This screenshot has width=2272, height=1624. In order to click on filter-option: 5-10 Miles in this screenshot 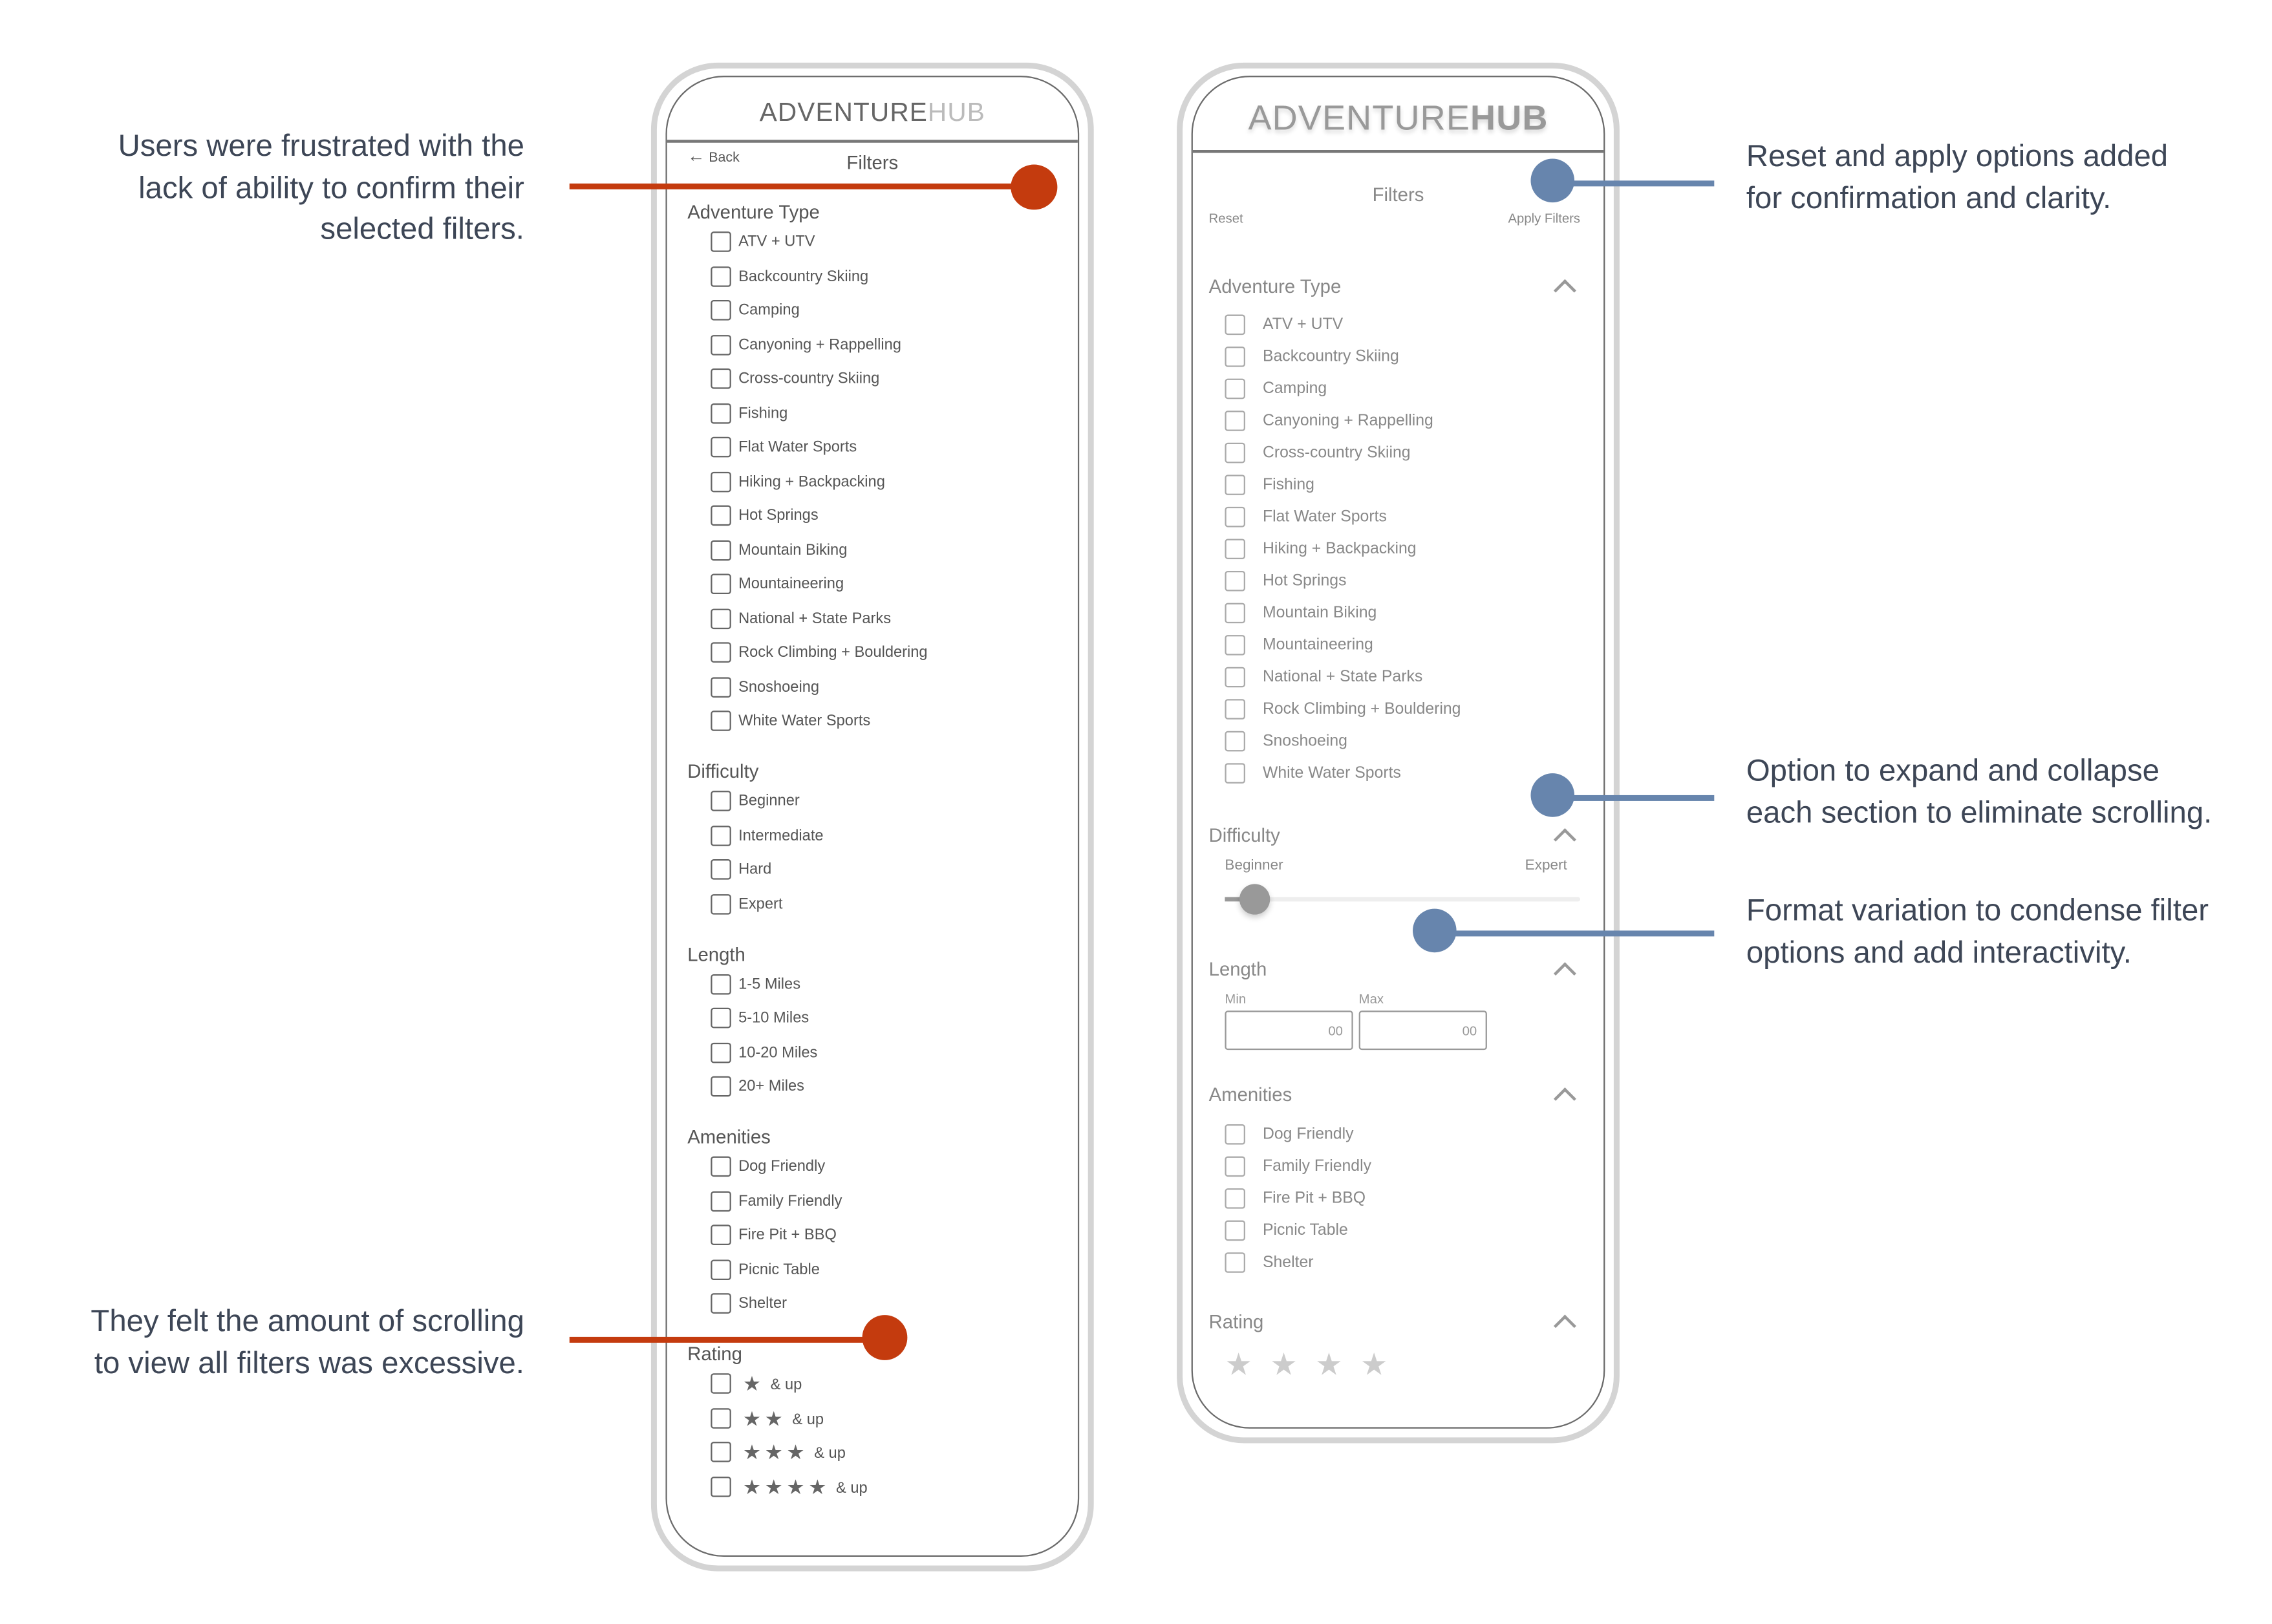, I will do `click(856, 1019)`.